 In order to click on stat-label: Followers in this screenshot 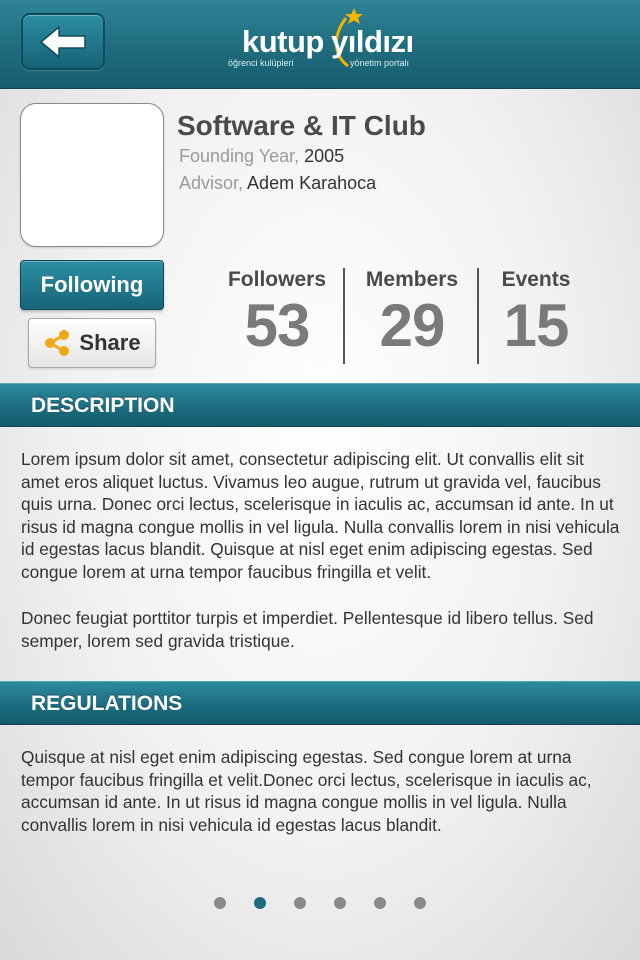, I will do `click(277, 279)`.